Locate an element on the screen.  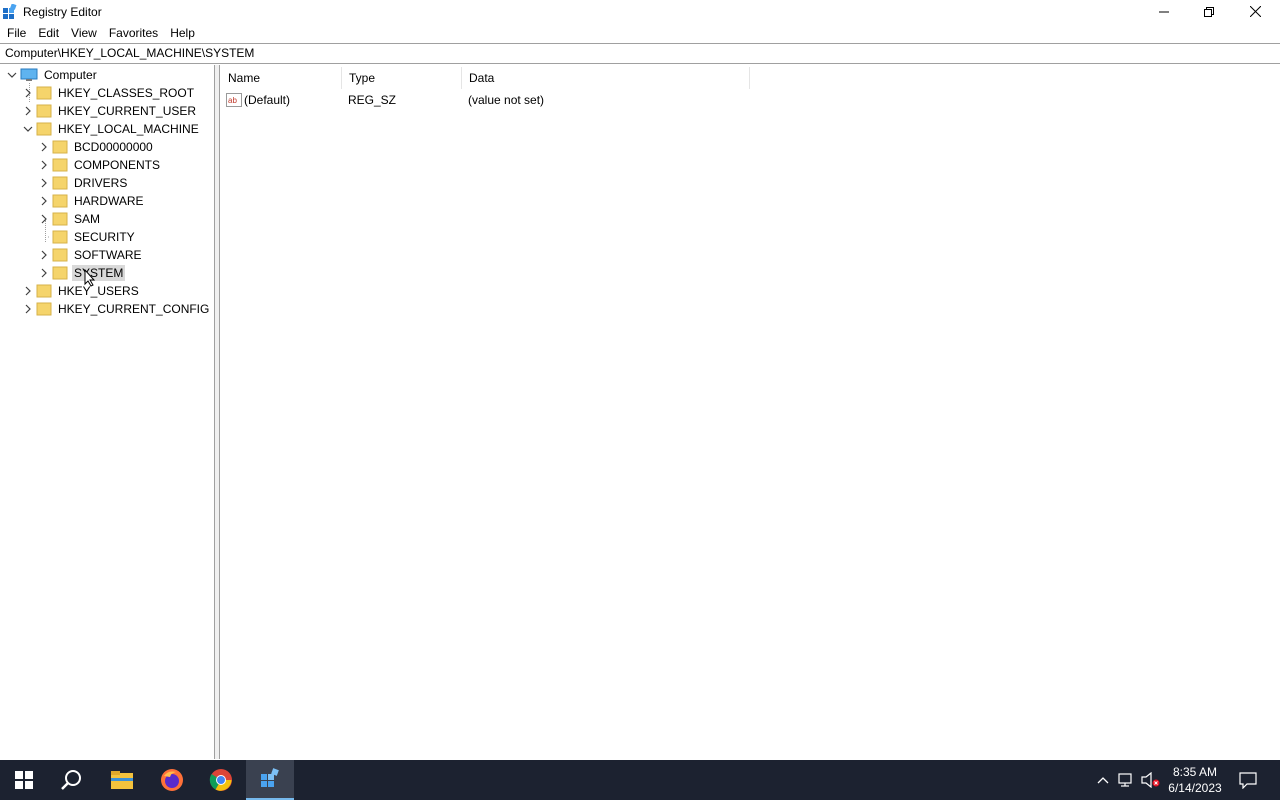
registry-editor-taskbar-button is located at coordinates (270, 780).